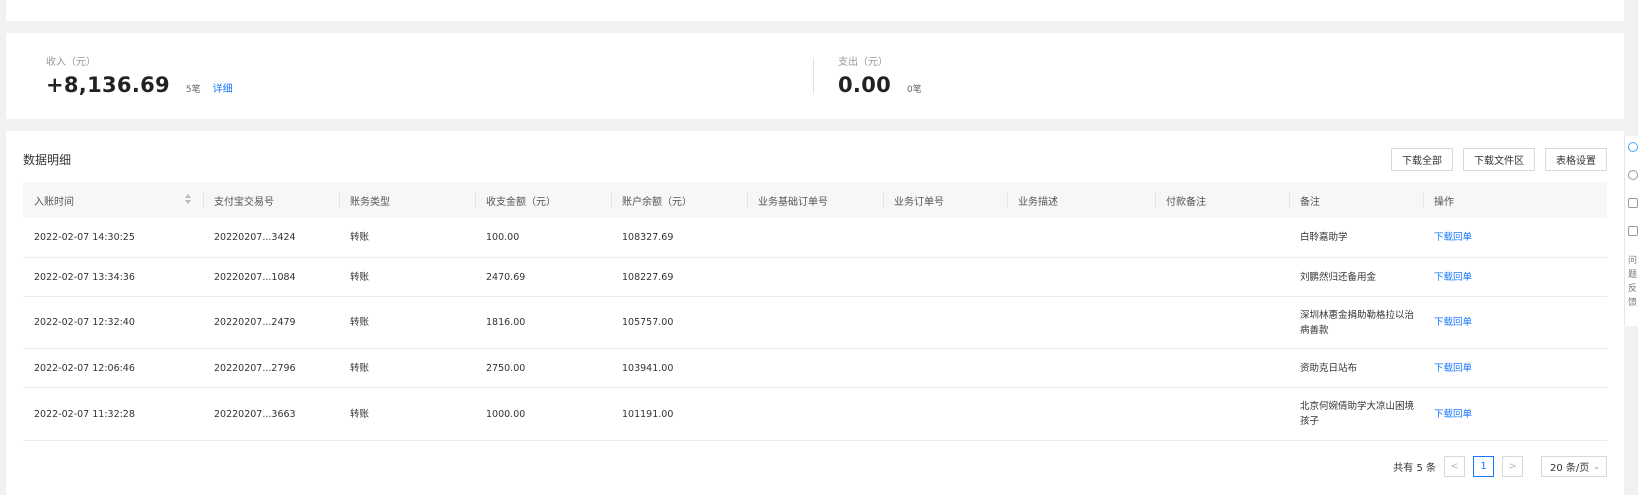  What do you see at coordinates (648, 368) in the screenshot?
I see `cell-balance: 103941.00` at bounding box center [648, 368].